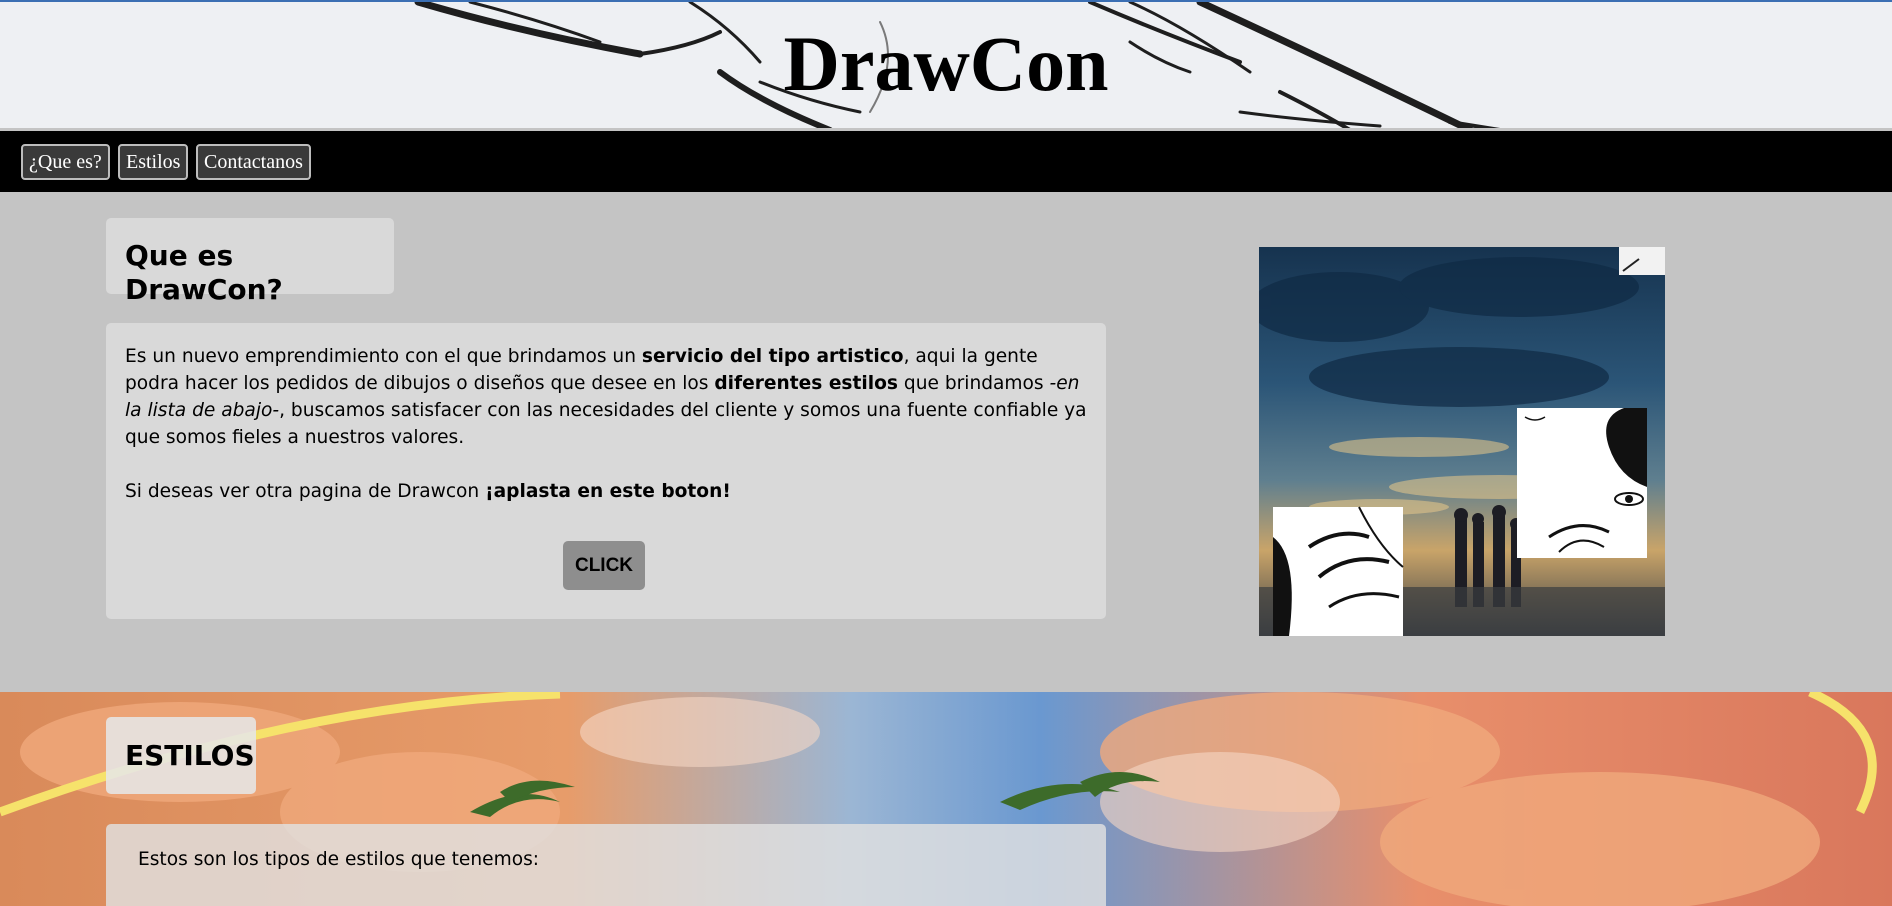 This screenshot has height=906, width=1892. What do you see at coordinates (973, 383) in the screenshot?
I see `intro-text: que brindamos` at bounding box center [973, 383].